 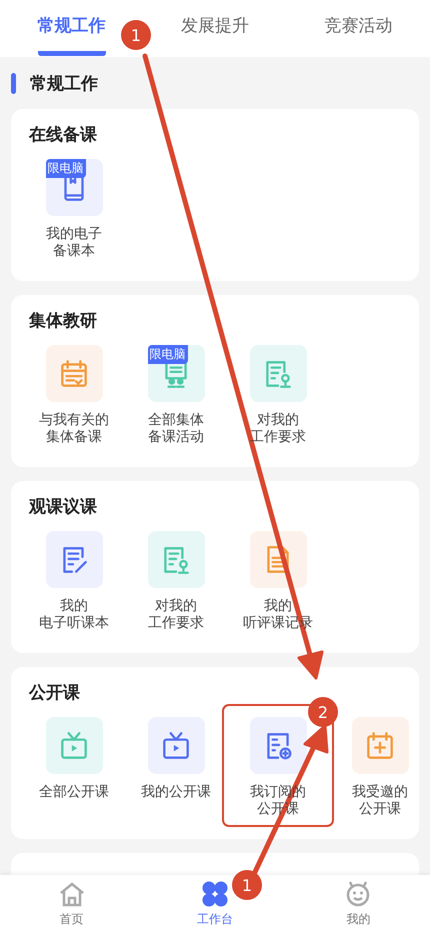 I want to click on home-icon, so click(x=72, y=894).